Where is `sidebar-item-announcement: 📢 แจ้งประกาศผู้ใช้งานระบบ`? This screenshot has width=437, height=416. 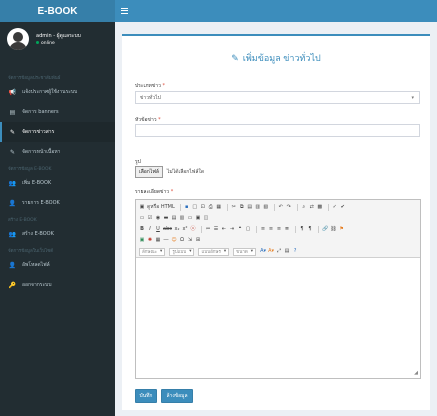
sidebar-item-announcement: 📢 แจ้งประกาศผู้ใช้งานระบบ is located at coordinates (57, 92).